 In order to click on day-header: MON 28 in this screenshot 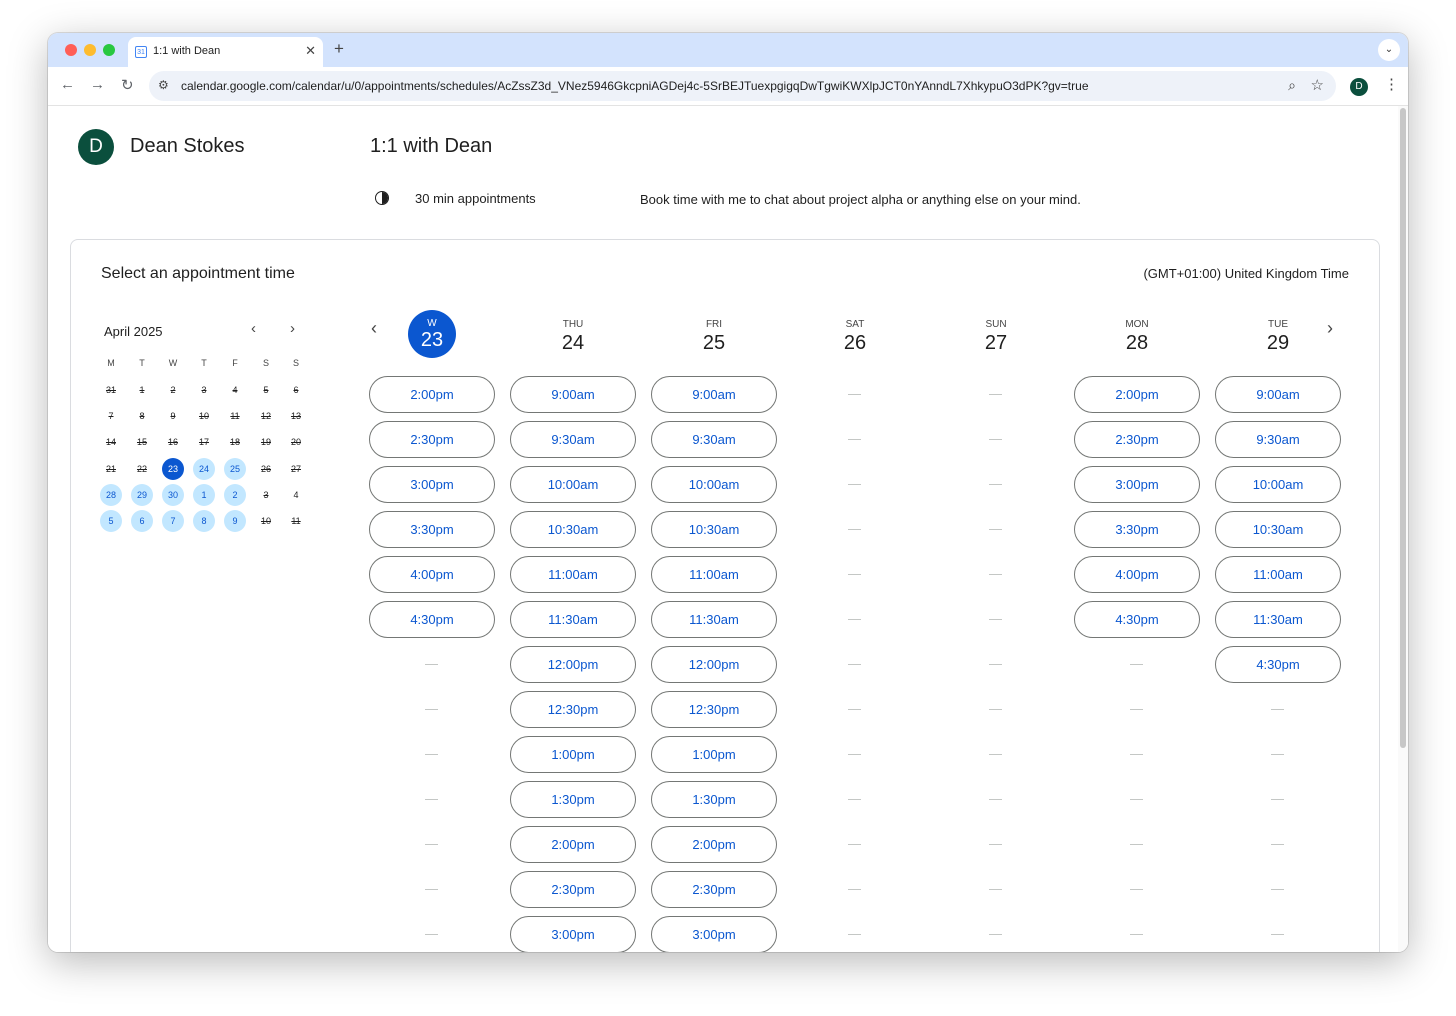, I will do `click(1137, 343)`.